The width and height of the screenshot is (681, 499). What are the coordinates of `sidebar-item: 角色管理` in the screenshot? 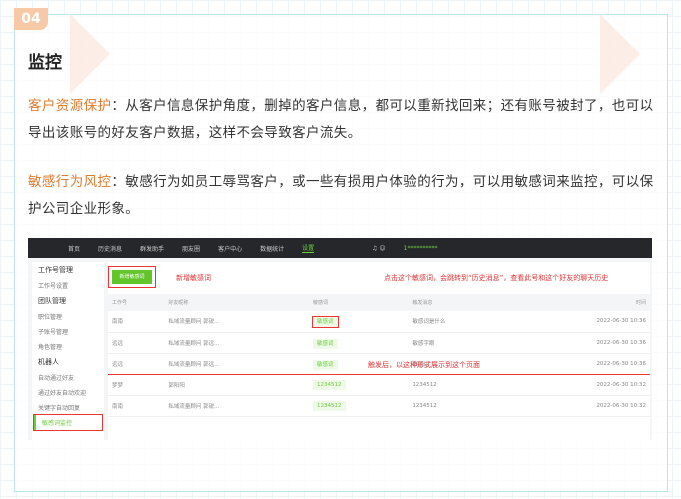 It's located at (68, 346).